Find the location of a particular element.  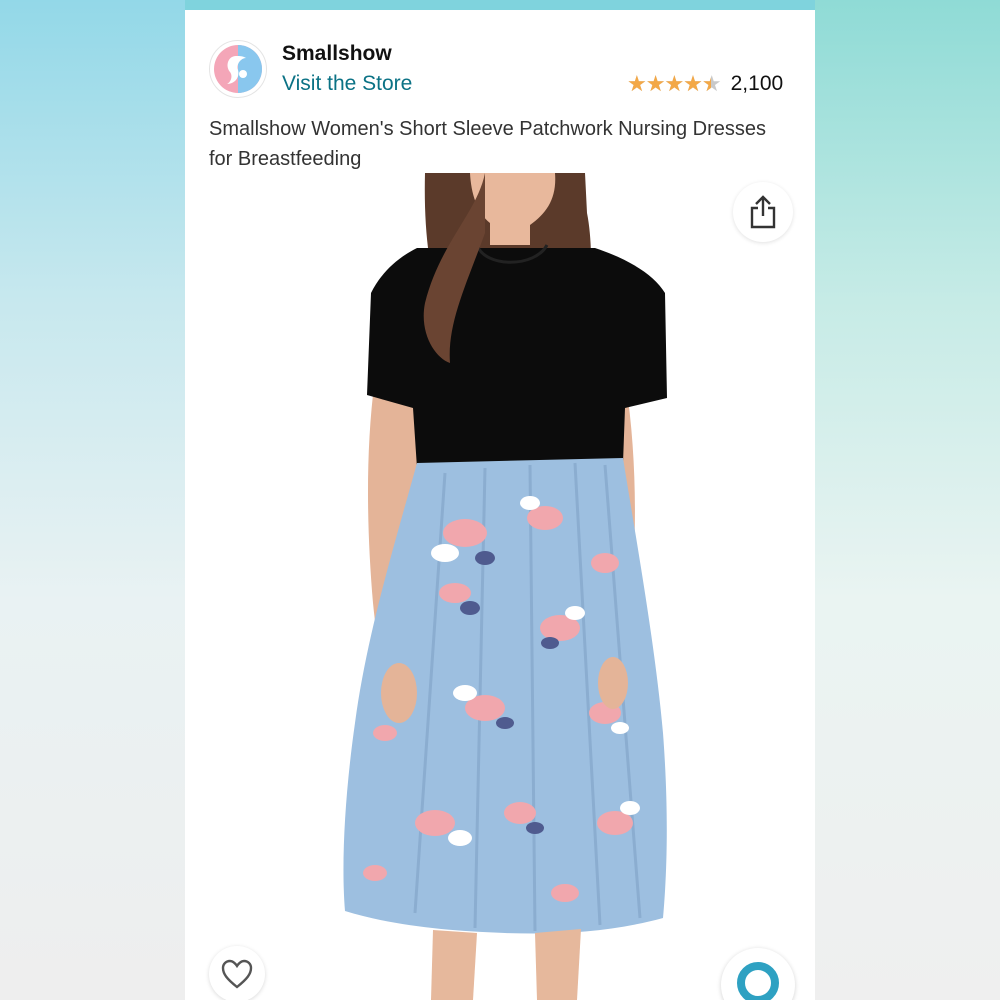

rating-count: 2,100 is located at coordinates (757, 83).